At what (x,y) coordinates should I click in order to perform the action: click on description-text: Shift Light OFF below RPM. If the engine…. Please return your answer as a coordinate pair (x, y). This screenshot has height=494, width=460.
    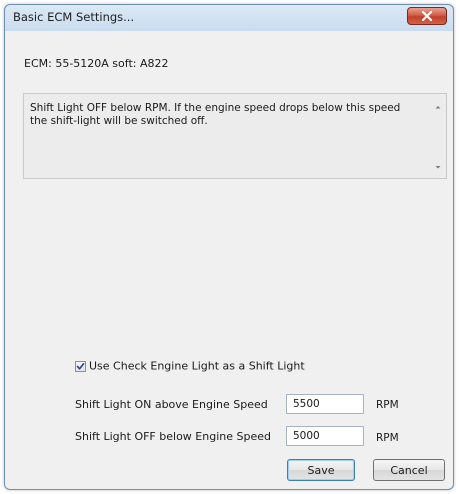
    Looking at the image, I should click on (215, 114).